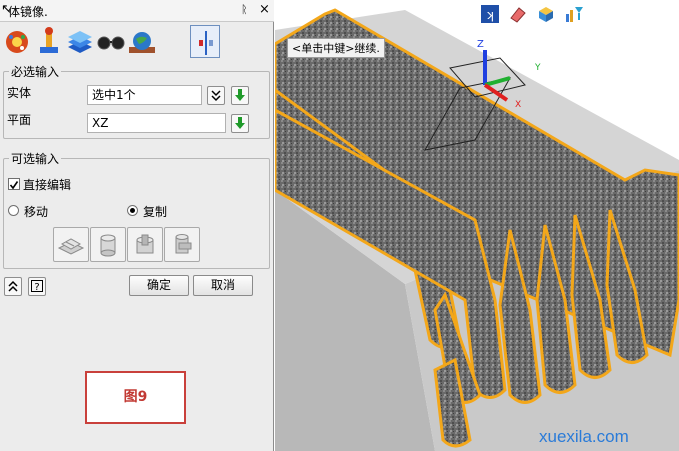  What do you see at coordinates (574, 14) in the screenshot?
I see `filter-icon` at bounding box center [574, 14].